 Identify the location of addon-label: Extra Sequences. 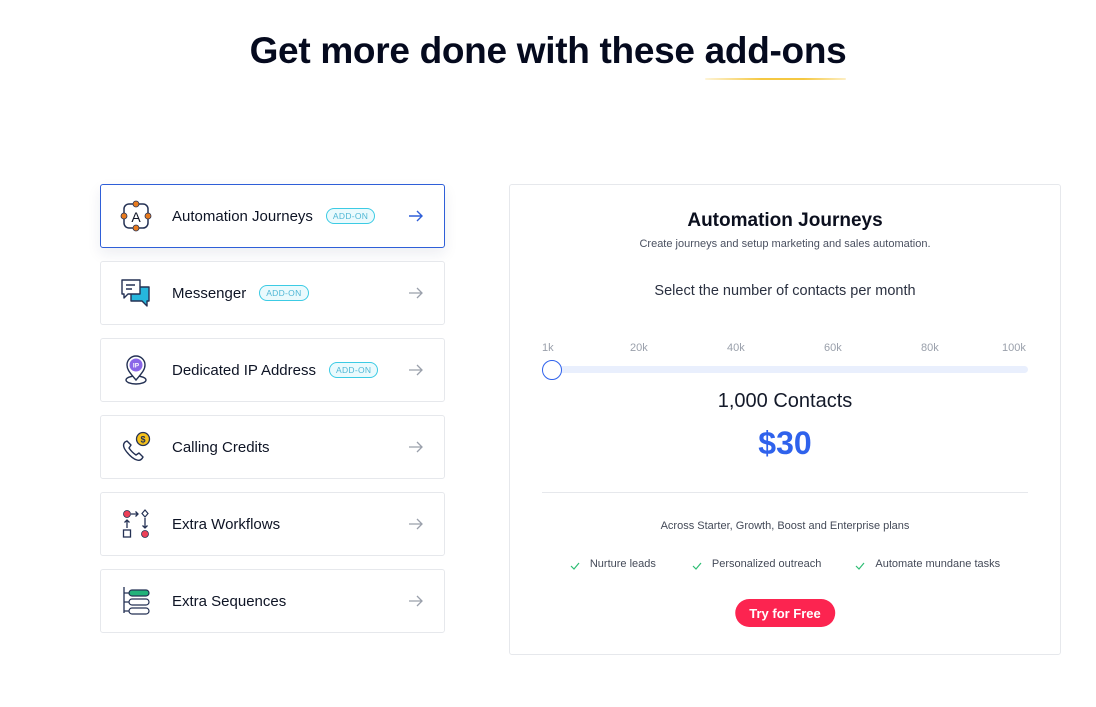
(229, 601).